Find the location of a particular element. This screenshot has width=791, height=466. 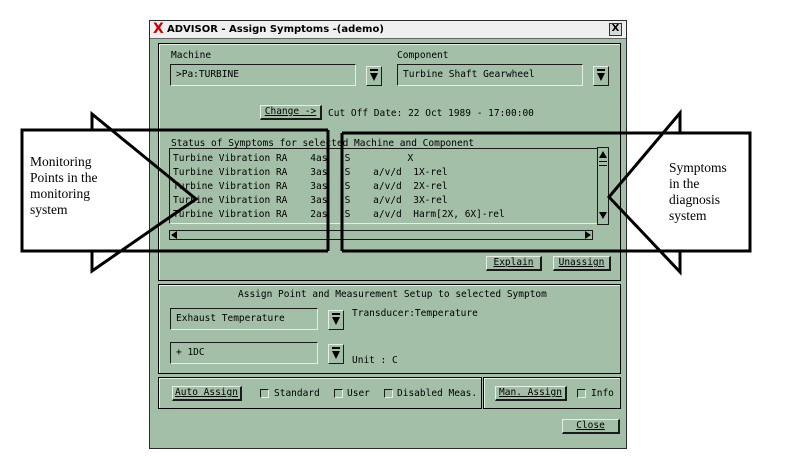

component-field: Turbine Shaft Gearwheel is located at coordinates (490, 75).